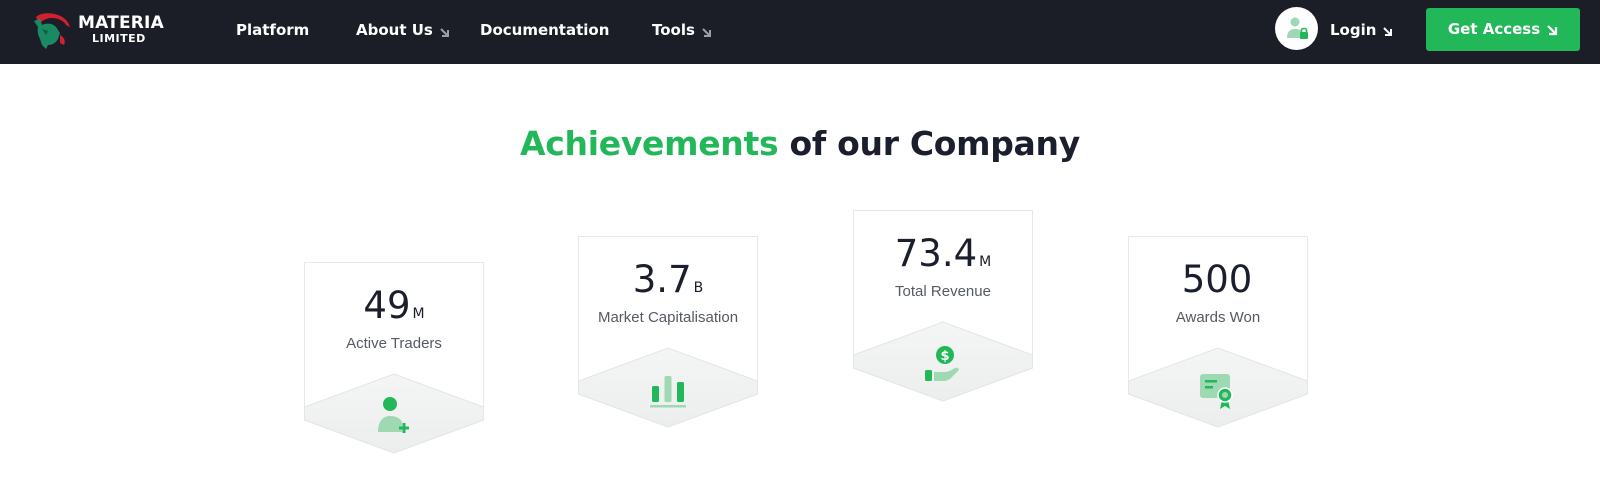  I want to click on nav-label: Documentation, so click(545, 30).